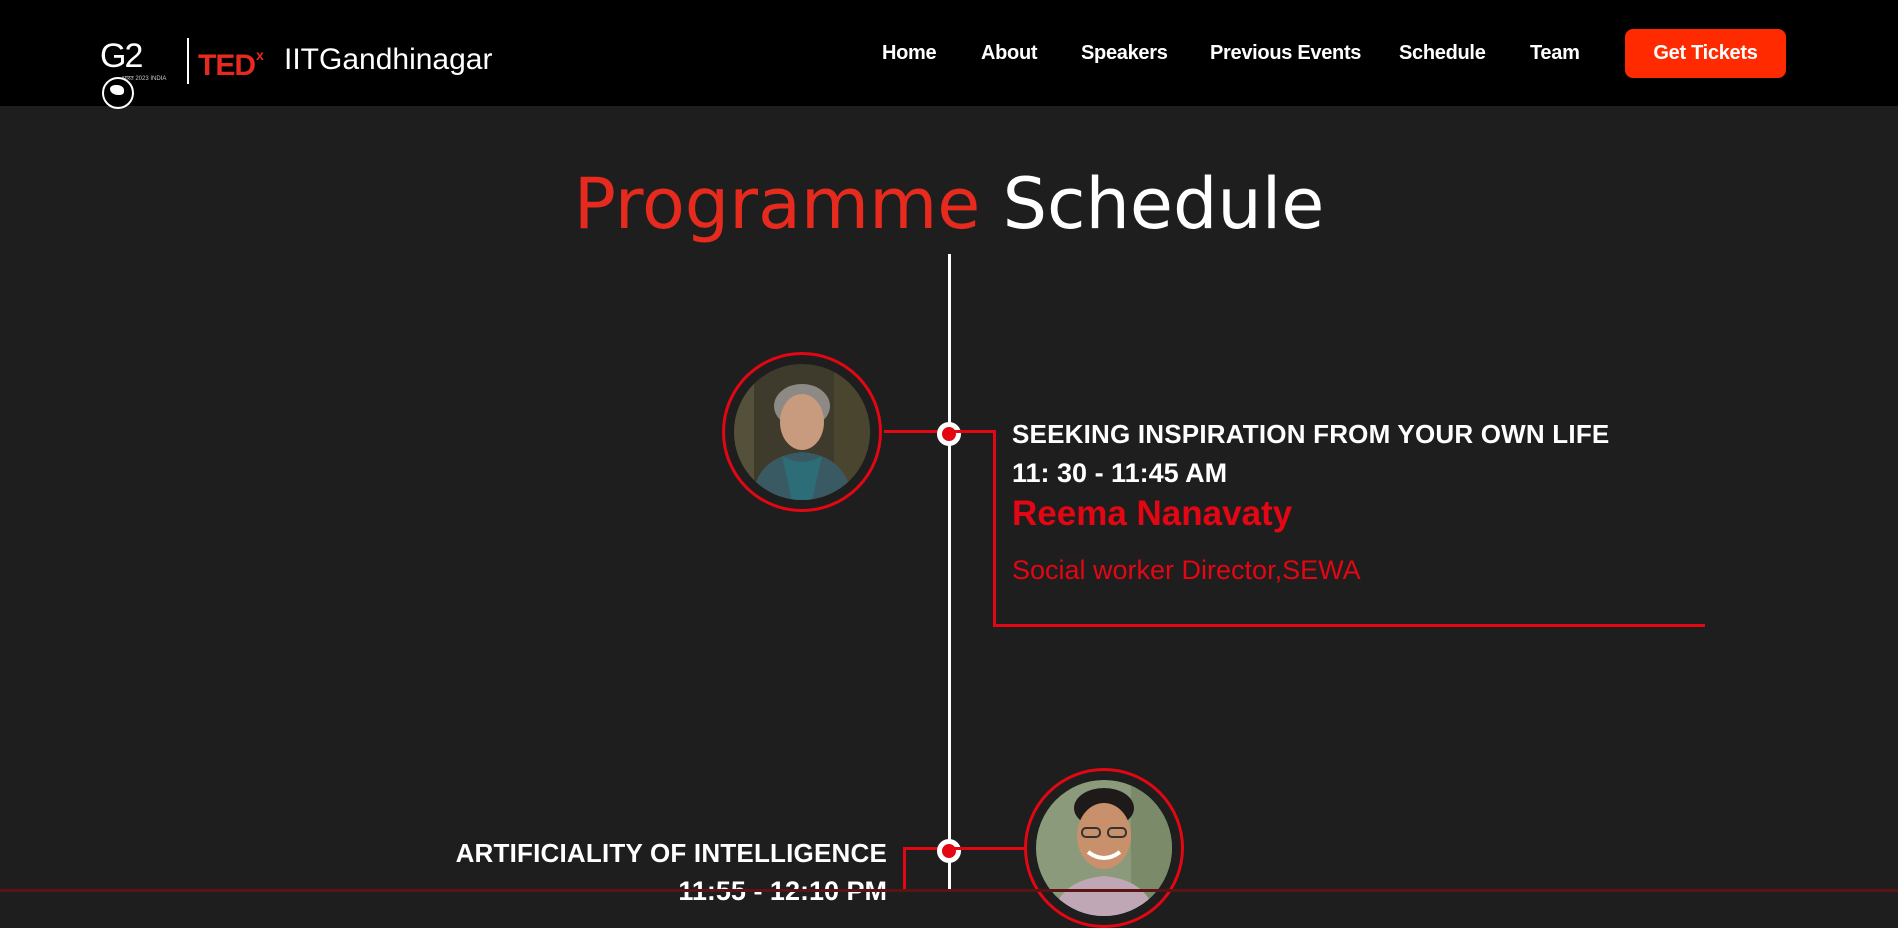 The image size is (1898, 928). What do you see at coordinates (1186, 570) in the screenshot?
I see `speaker-role-1: Social worker Director,SEWA` at bounding box center [1186, 570].